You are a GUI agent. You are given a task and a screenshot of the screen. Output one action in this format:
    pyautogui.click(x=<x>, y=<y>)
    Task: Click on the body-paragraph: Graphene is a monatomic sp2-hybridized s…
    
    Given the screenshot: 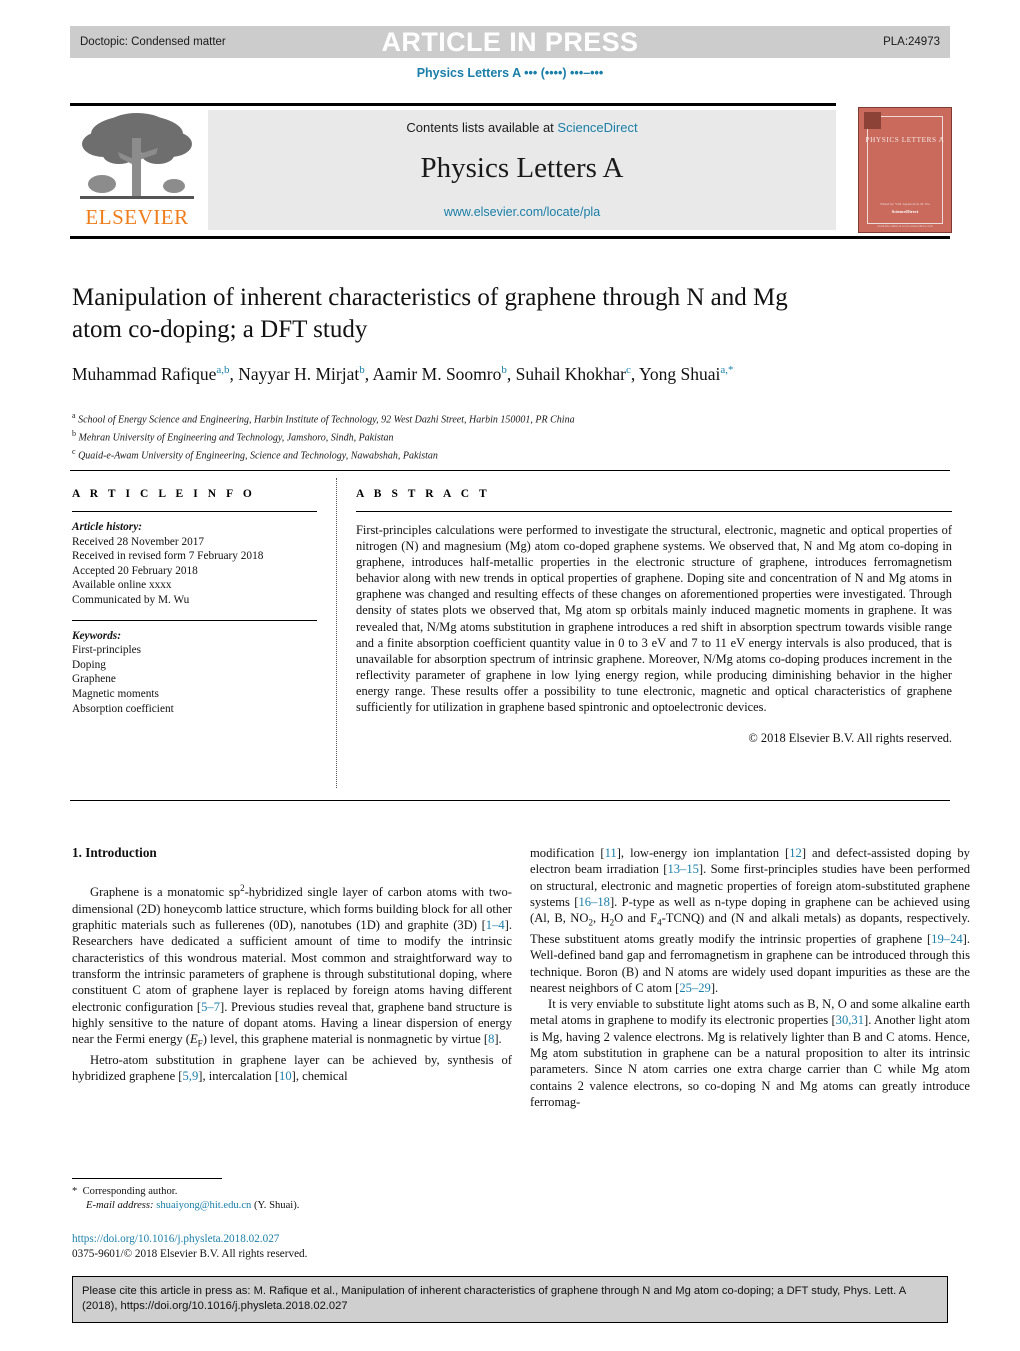 What is the action you would take?
    pyautogui.click(x=292, y=966)
    